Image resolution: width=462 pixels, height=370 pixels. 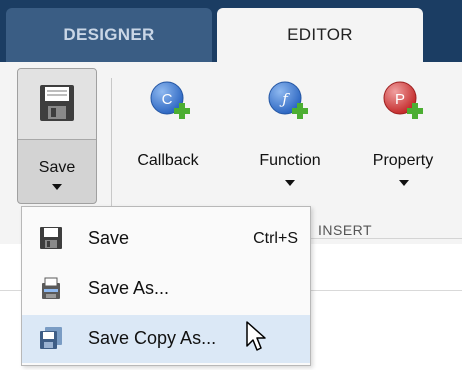 I want to click on save-as-icon, so click(x=51, y=288).